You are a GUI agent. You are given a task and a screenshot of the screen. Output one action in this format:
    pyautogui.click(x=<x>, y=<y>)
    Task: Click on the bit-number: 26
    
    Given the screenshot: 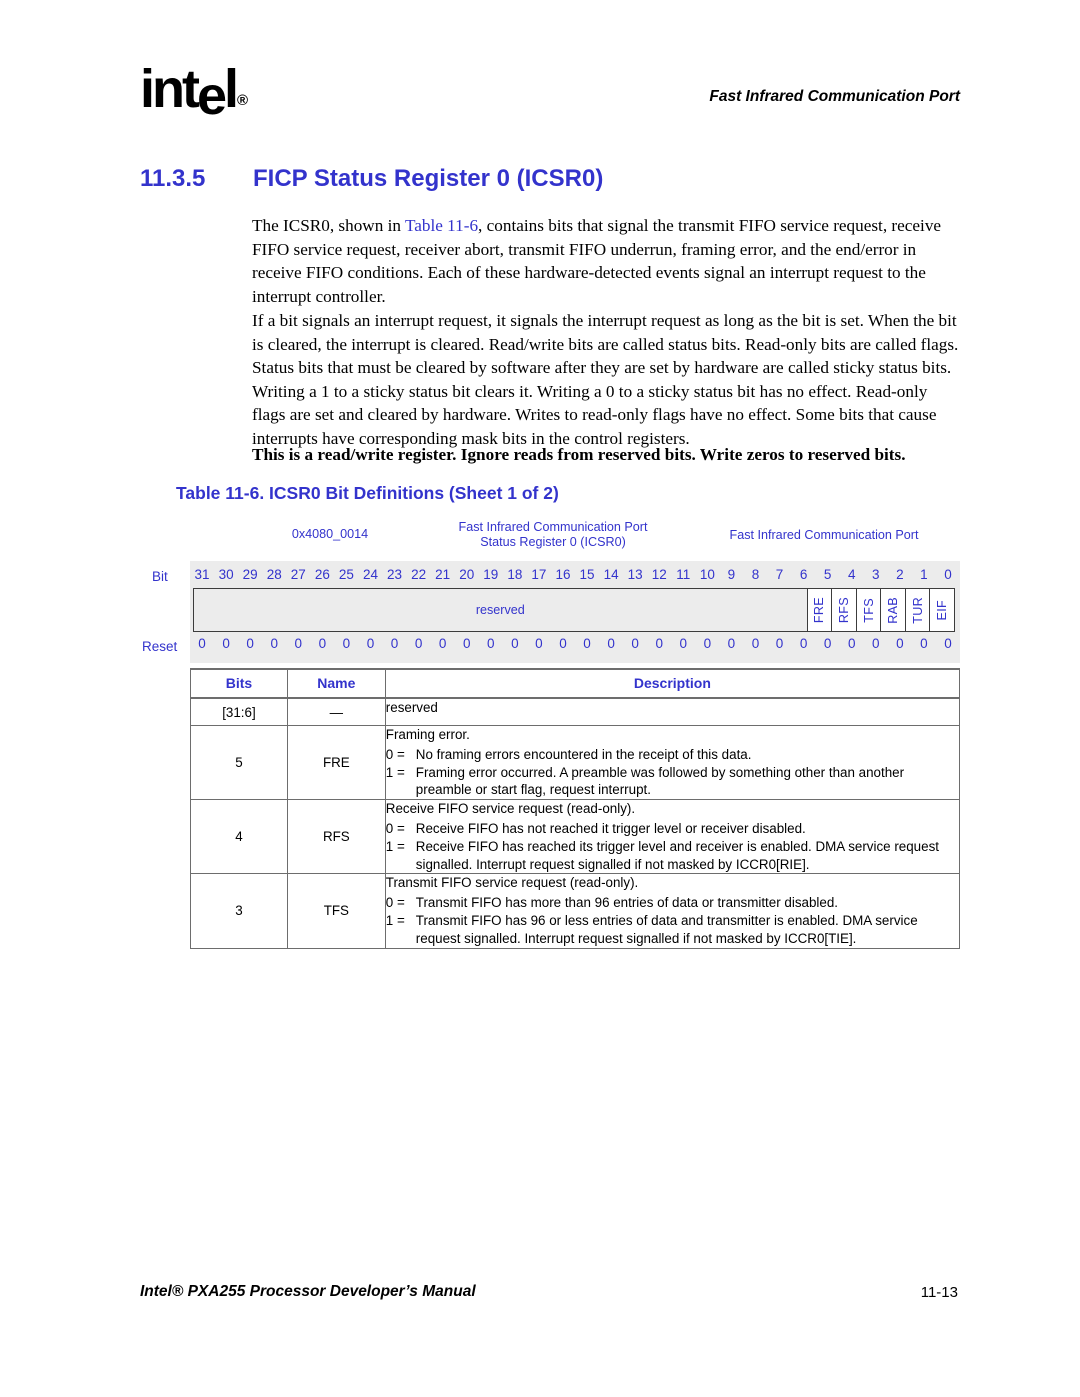 What is the action you would take?
    pyautogui.click(x=322, y=574)
    